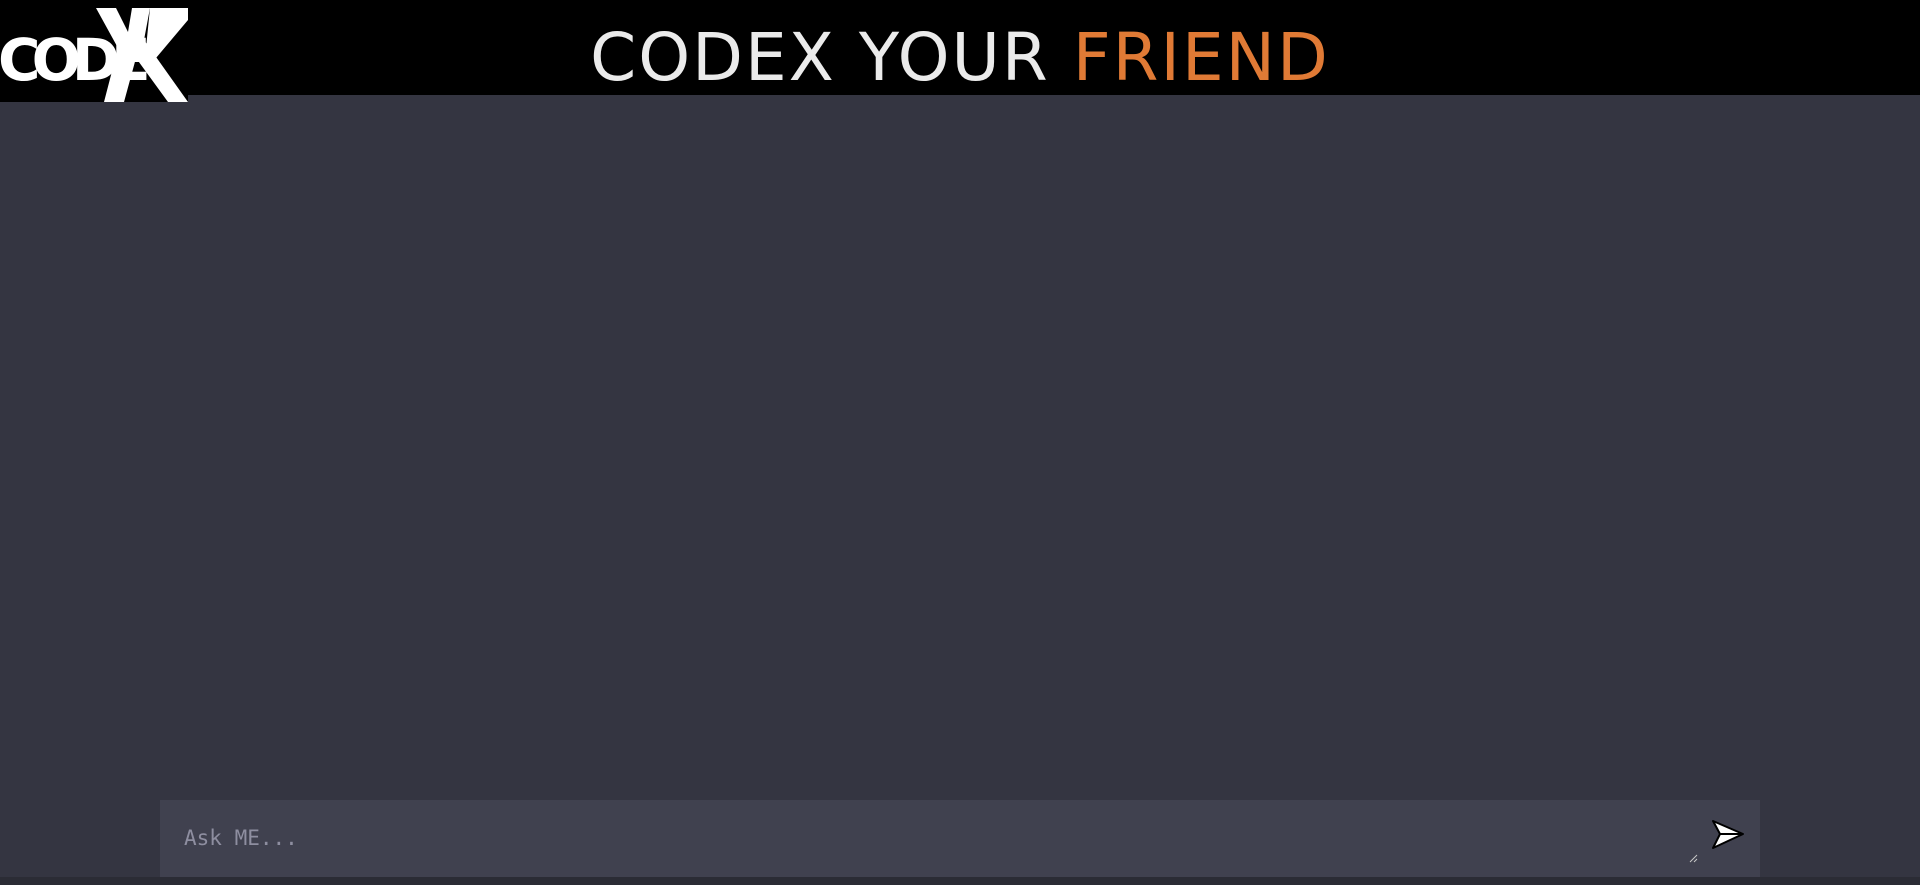 Image resolution: width=1920 pixels, height=885 pixels. What do you see at coordinates (831, 57) in the screenshot?
I see `title-main: CODEX YOUR` at bounding box center [831, 57].